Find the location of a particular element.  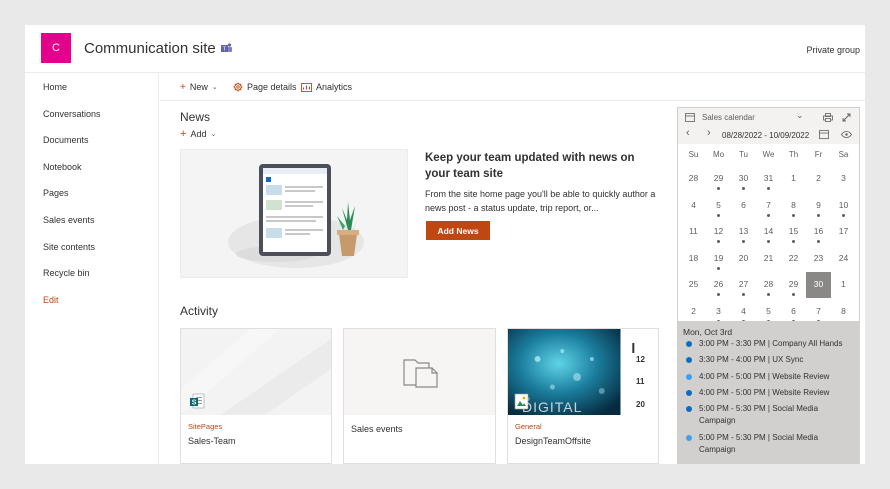

news-add-button: + Add ⌄ is located at coordinates (198, 133).